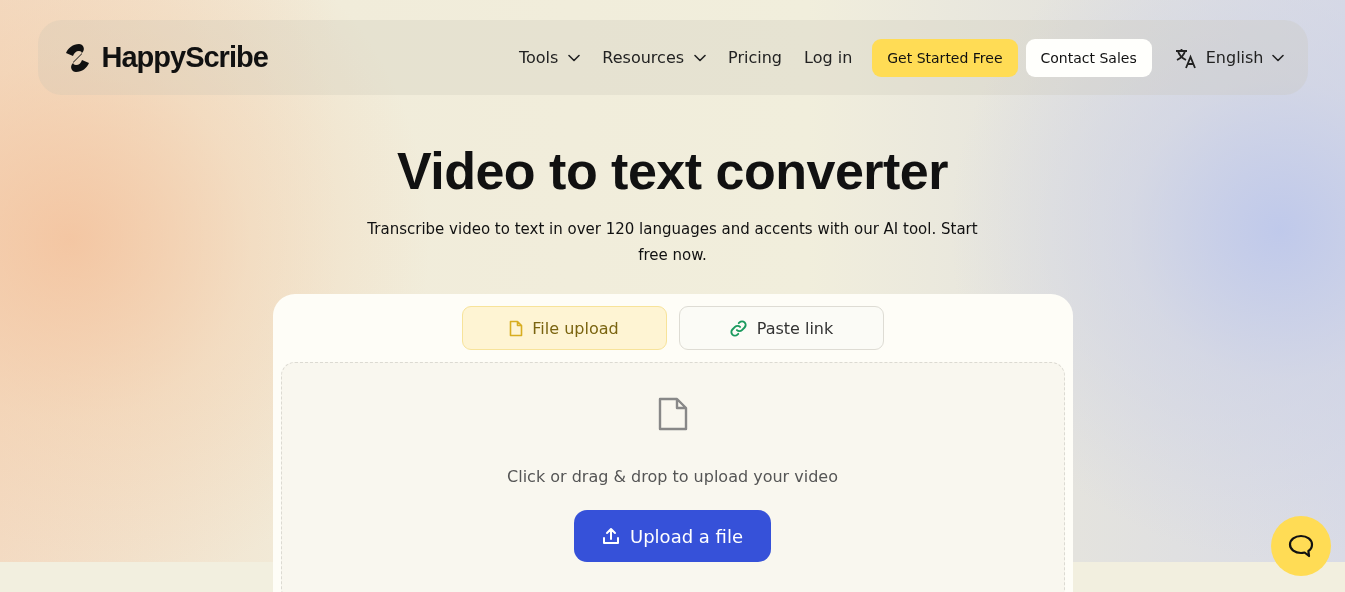  I want to click on document-icon, so click(672, 414).